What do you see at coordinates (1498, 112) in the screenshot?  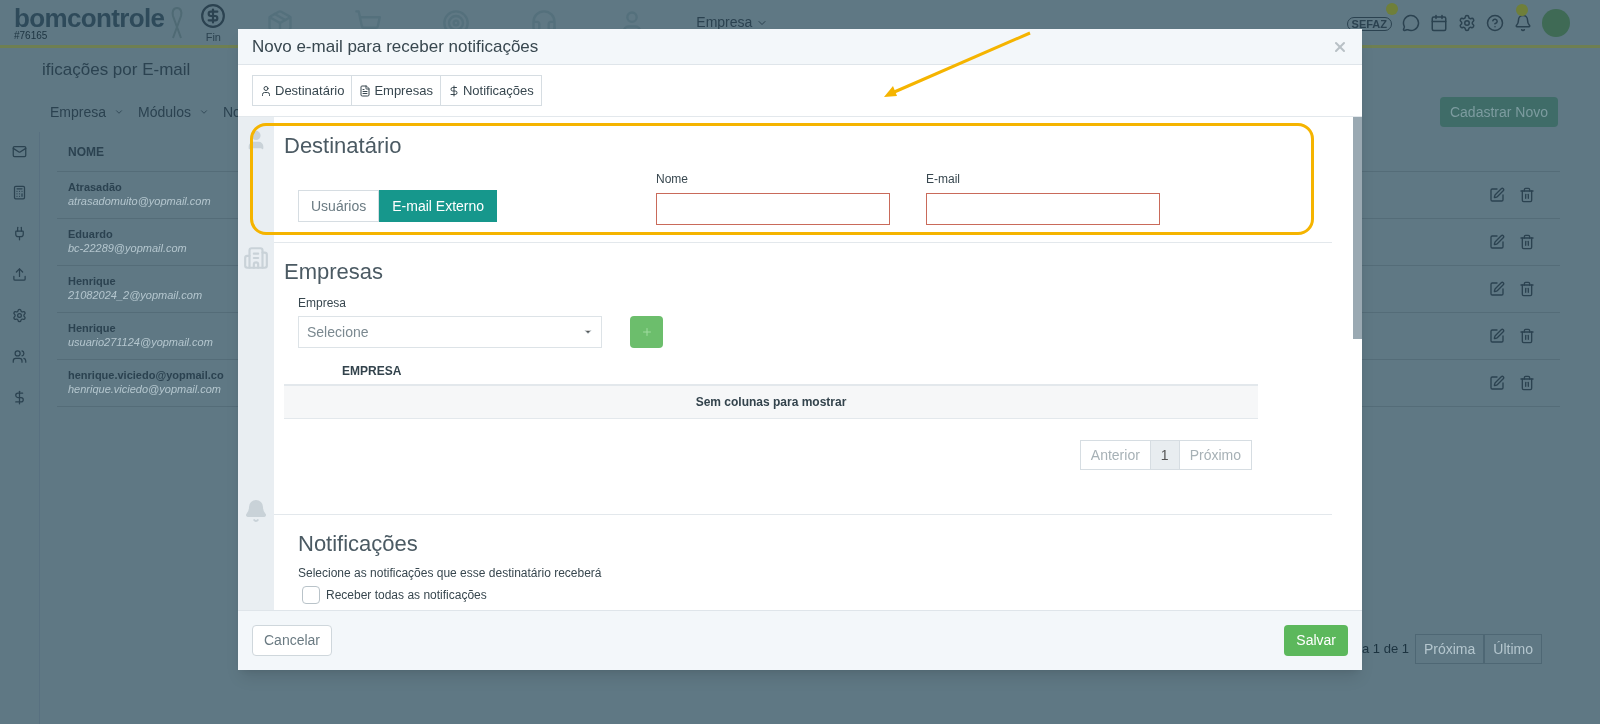 I see `new-button: Cadastrar Novo` at bounding box center [1498, 112].